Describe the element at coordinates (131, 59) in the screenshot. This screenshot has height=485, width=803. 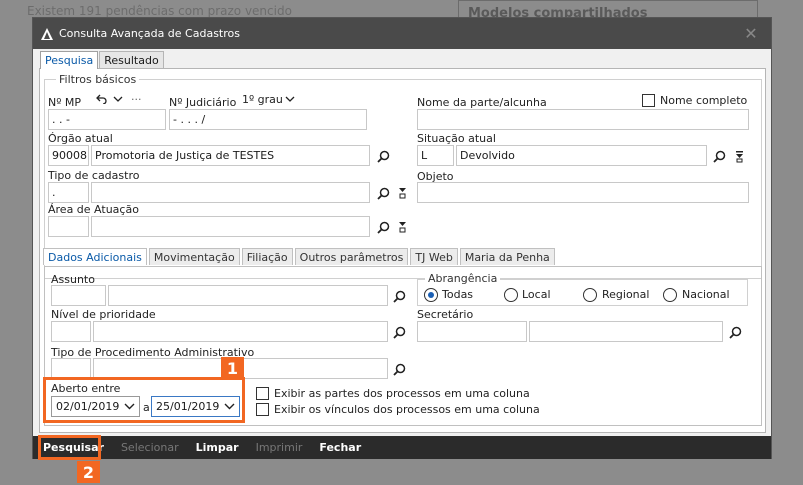
I see `tab-resultado: Resultado` at that location.